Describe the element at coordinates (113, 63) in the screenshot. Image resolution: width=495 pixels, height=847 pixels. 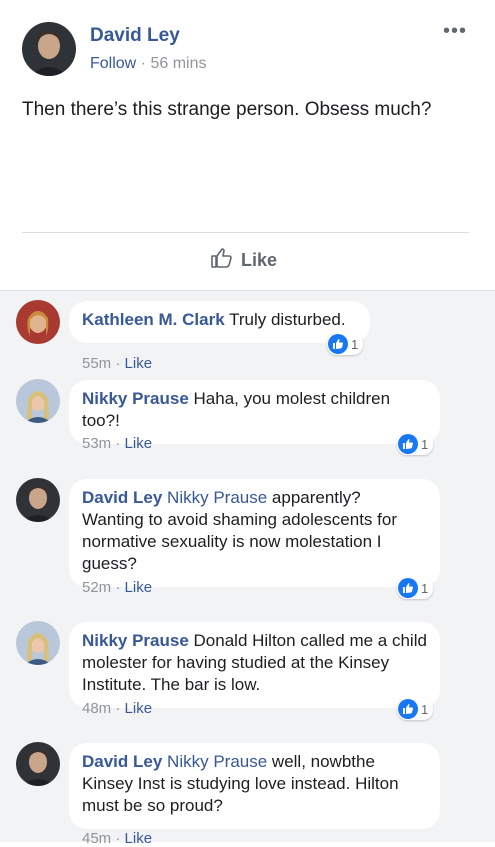
I see `follow-link: Follow` at that location.